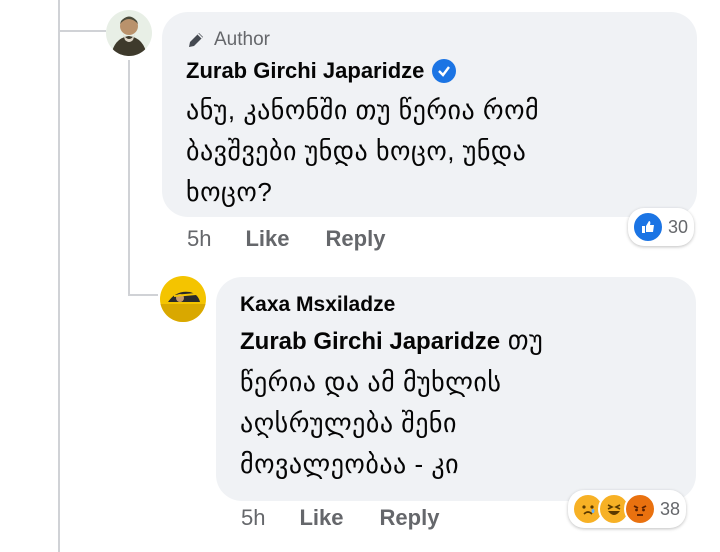 The width and height of the screenshot is (720, 552). Describe the element at coordinates (363, 110) in the screenshot. I see `comment-line-1: ანუ, კანონში თუ წერია რომ` at that location.